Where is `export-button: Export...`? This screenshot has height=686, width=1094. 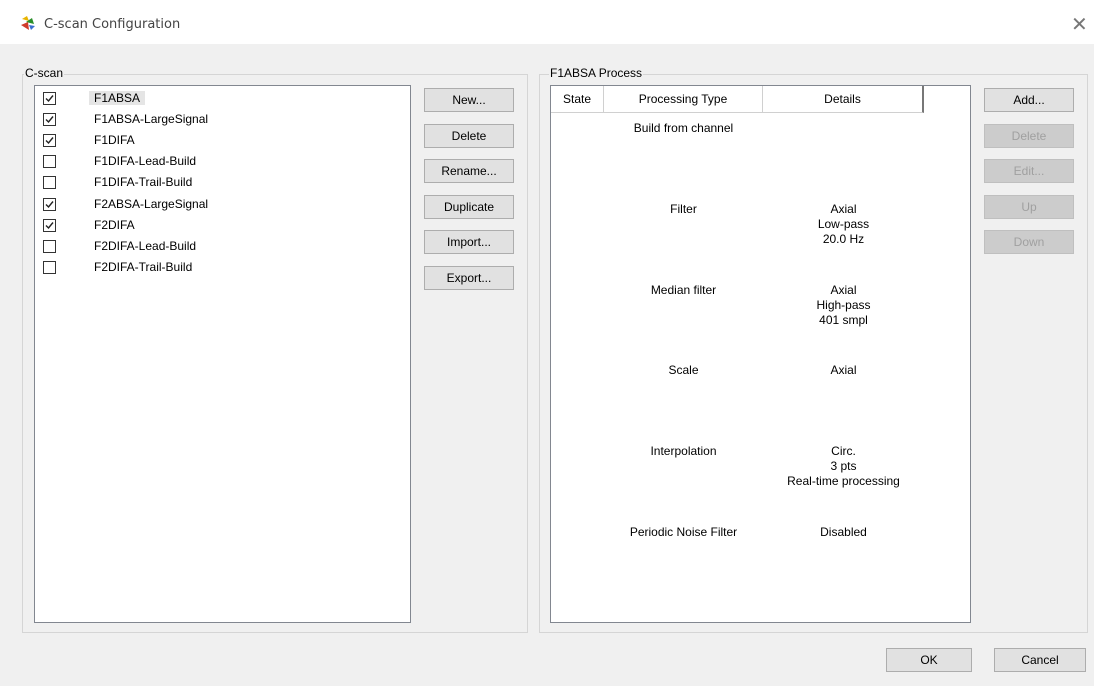
export-button: Export... is located at coordinates (469, 278).